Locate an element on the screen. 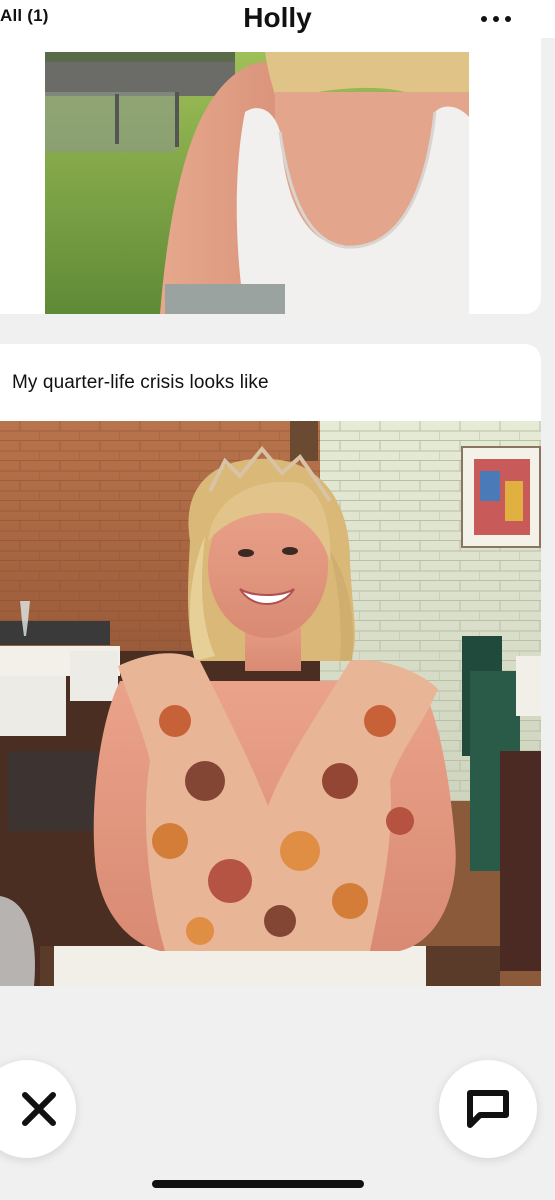 The width and height of the screenshot is (555, 1200). close-x-icon is located at coordinates (39, 1109).